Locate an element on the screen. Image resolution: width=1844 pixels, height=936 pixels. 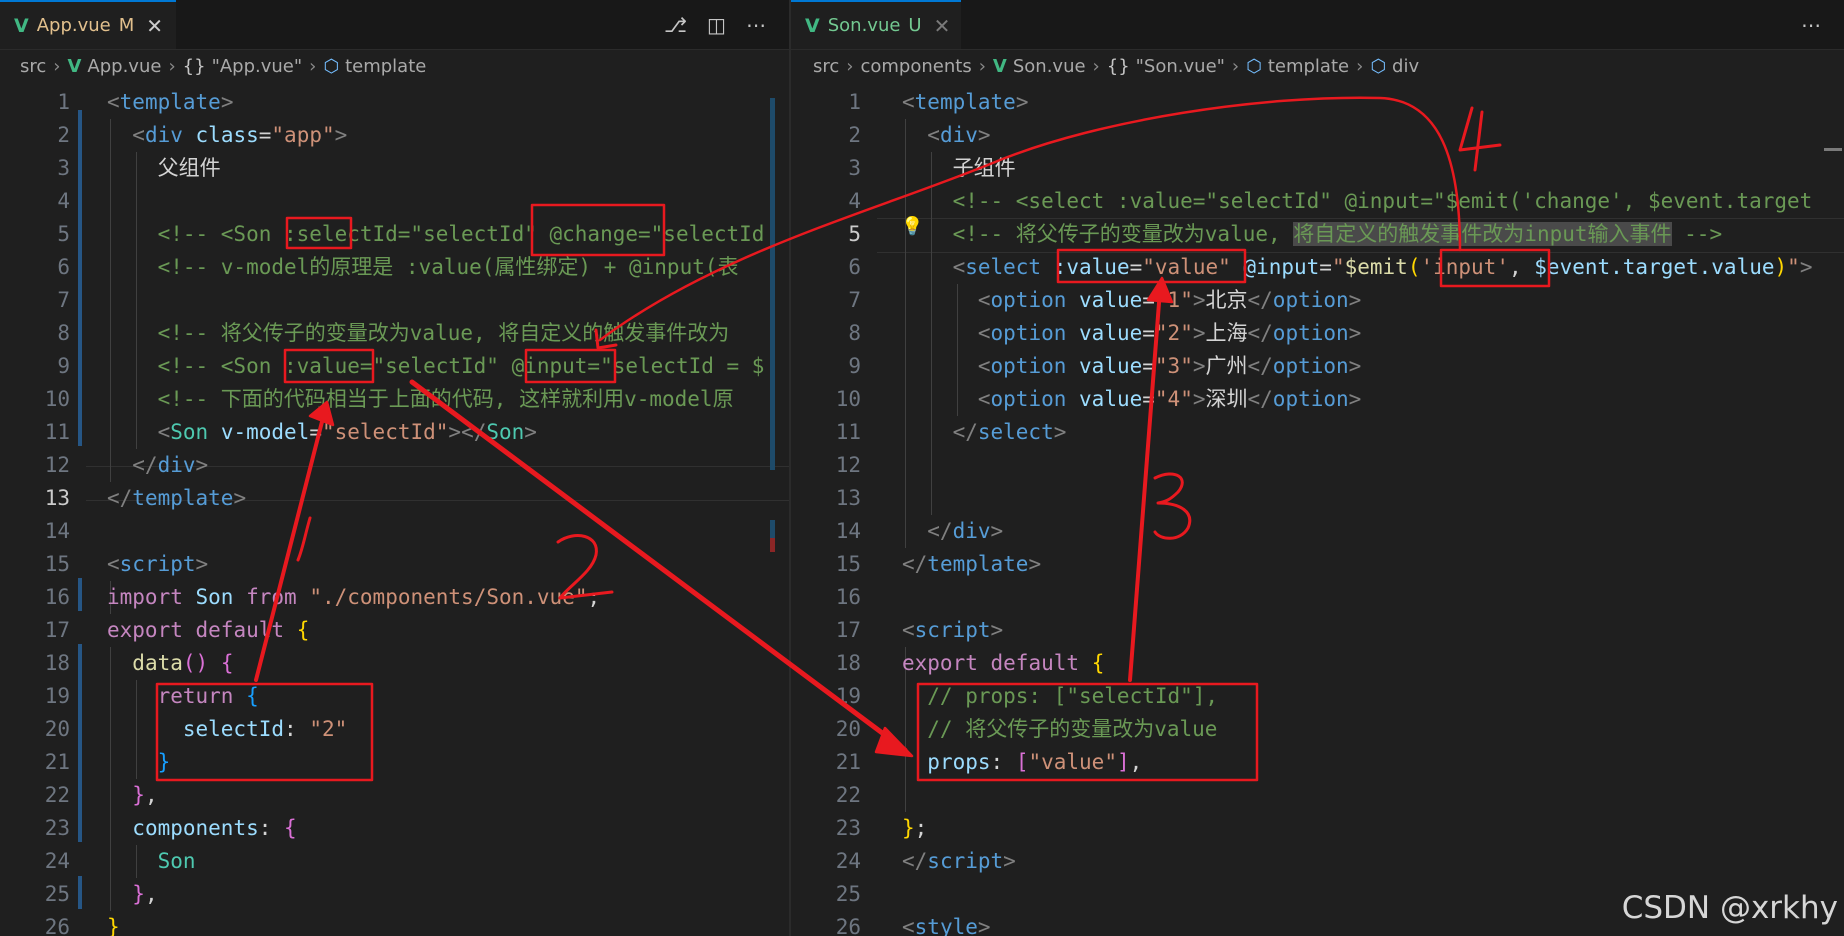
arrow-3-shaft is located at coordinates (1145, 485).